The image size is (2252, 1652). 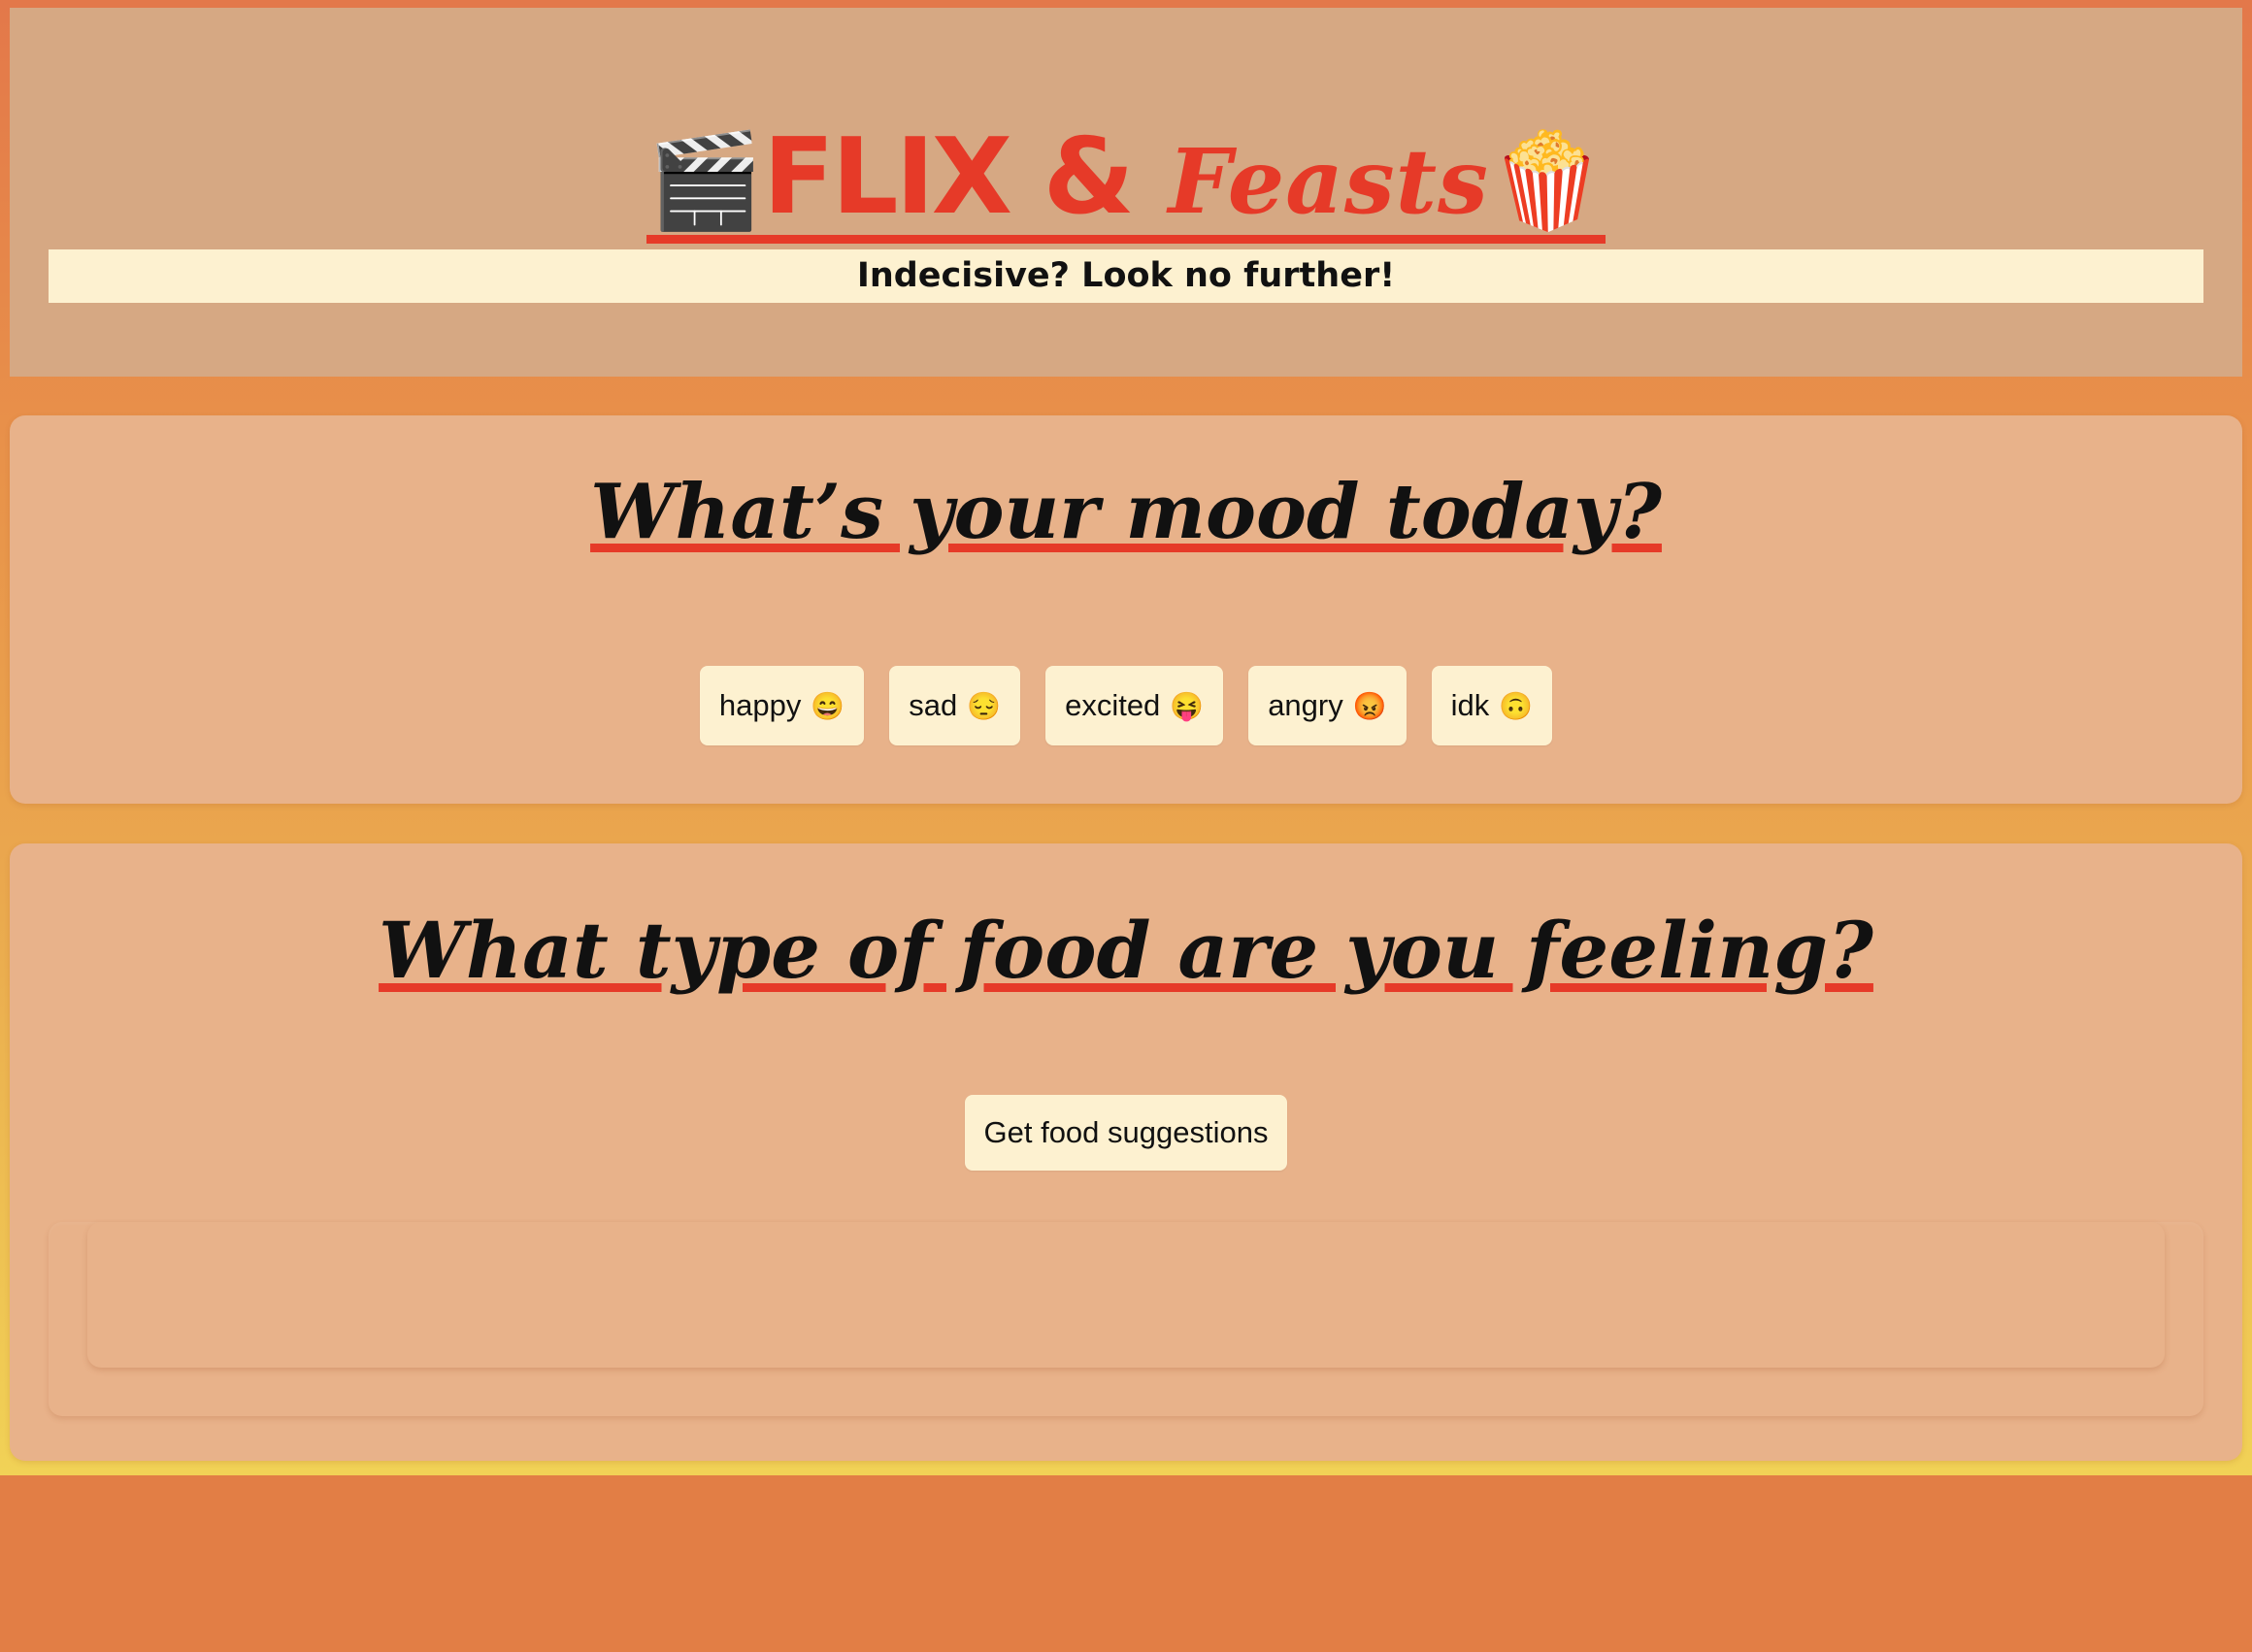 I want to click on site-title: 🎬FLIX & Feasts🍿, so click(x=1126, y=184).